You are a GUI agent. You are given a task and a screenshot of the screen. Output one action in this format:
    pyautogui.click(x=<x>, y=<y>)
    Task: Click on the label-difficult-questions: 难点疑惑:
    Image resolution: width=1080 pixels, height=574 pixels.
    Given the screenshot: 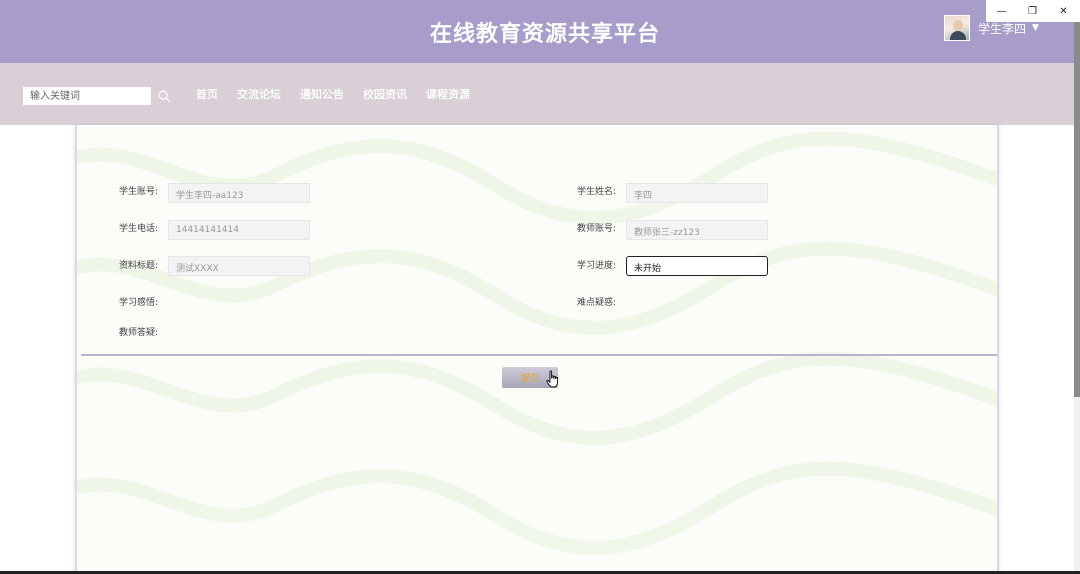 What is the action you would take?
    pyautogui.click(x=597, y=303)
    